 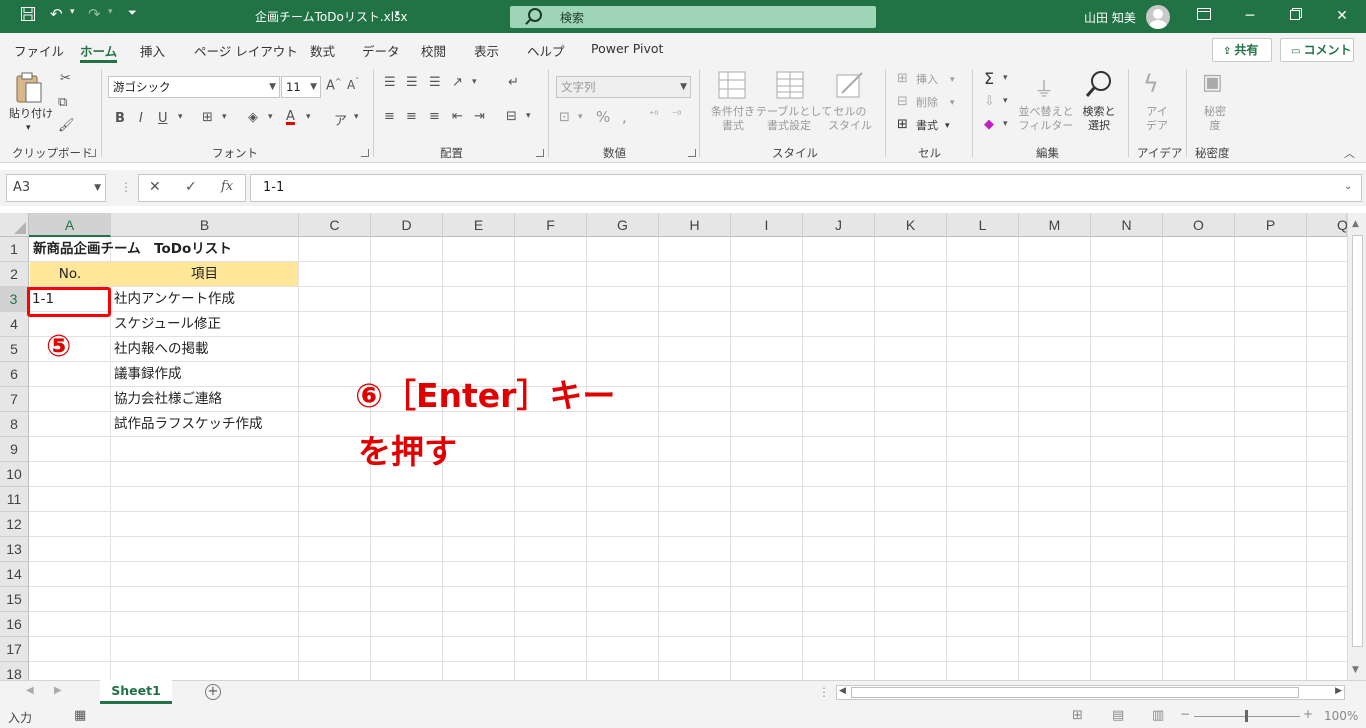 What do you see at coordinates (794, 119) in the screenshot?
I see `format-as-table-label: テーブルとして 書式設定` at bounding box center [794, 119].